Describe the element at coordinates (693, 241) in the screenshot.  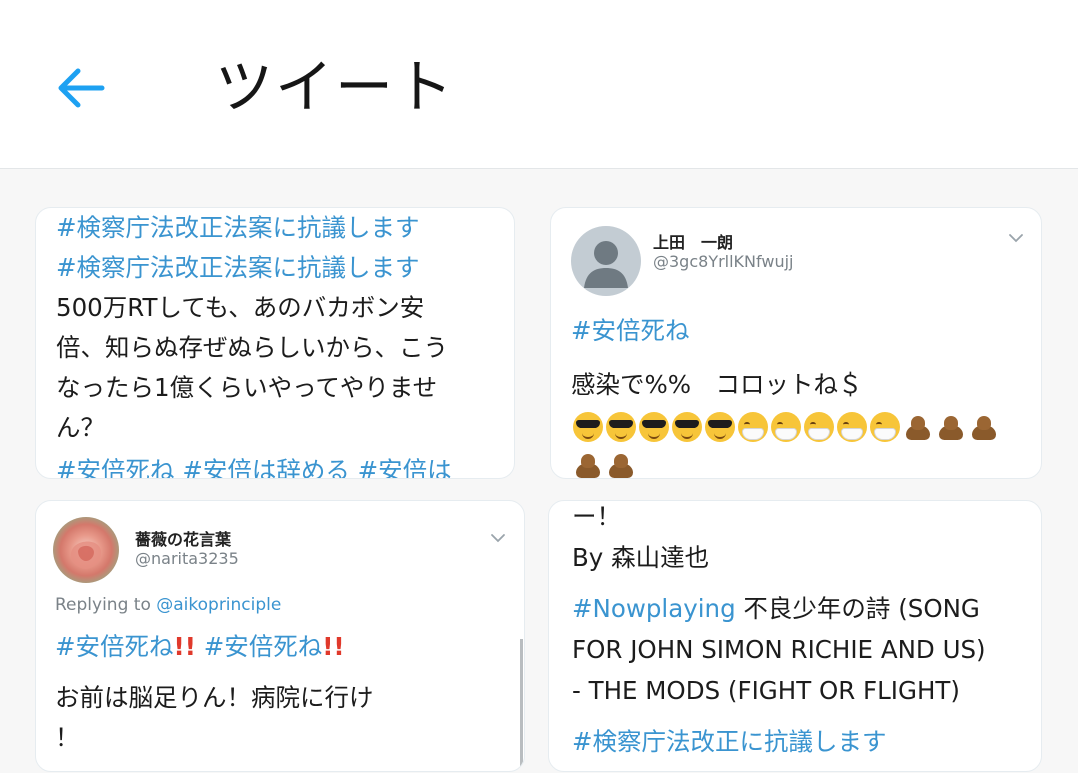
I see `display-name: 上田 一朗` at that location.